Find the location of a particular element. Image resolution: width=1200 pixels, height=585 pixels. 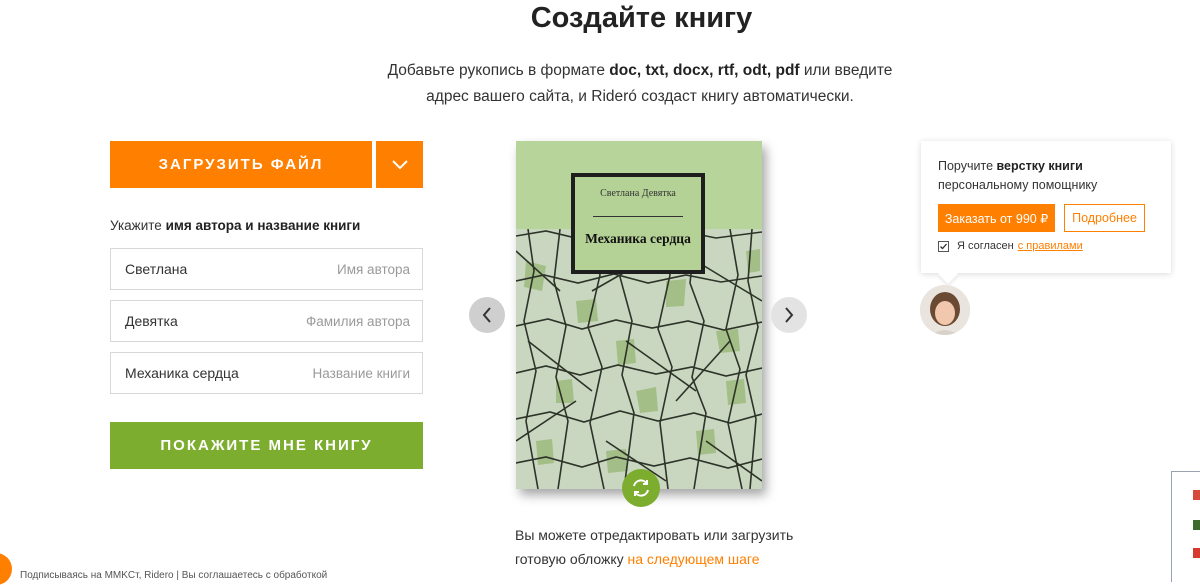

promo-bold: верстку книги is located at coordinates (1039, 166).